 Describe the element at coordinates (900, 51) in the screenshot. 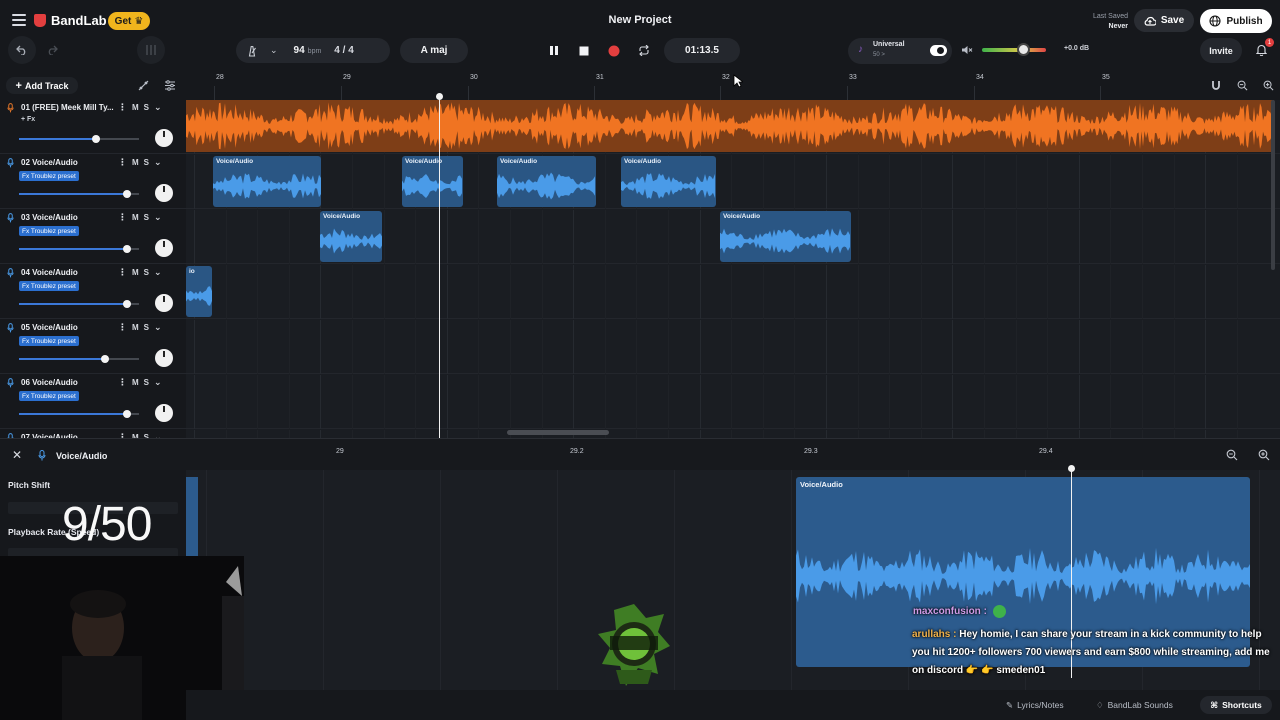

I see `instrument-selector: ♪ Universal 50 >` at that location.